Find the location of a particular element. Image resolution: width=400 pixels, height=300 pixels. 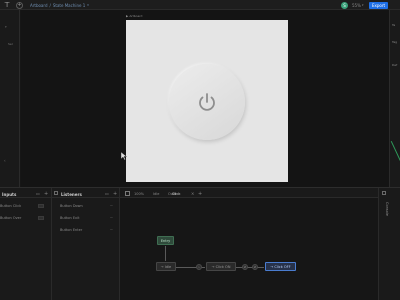

artboard-label: ▶ Artboard is located at coordinates (134, 16).